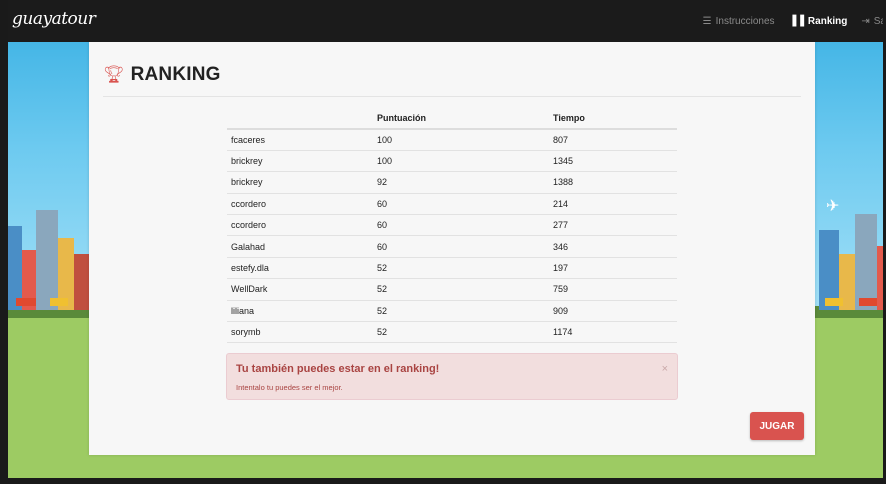  Describe the element at coordinates (47, 250) in the screenshot. I see `city-illustration-left` at that location.